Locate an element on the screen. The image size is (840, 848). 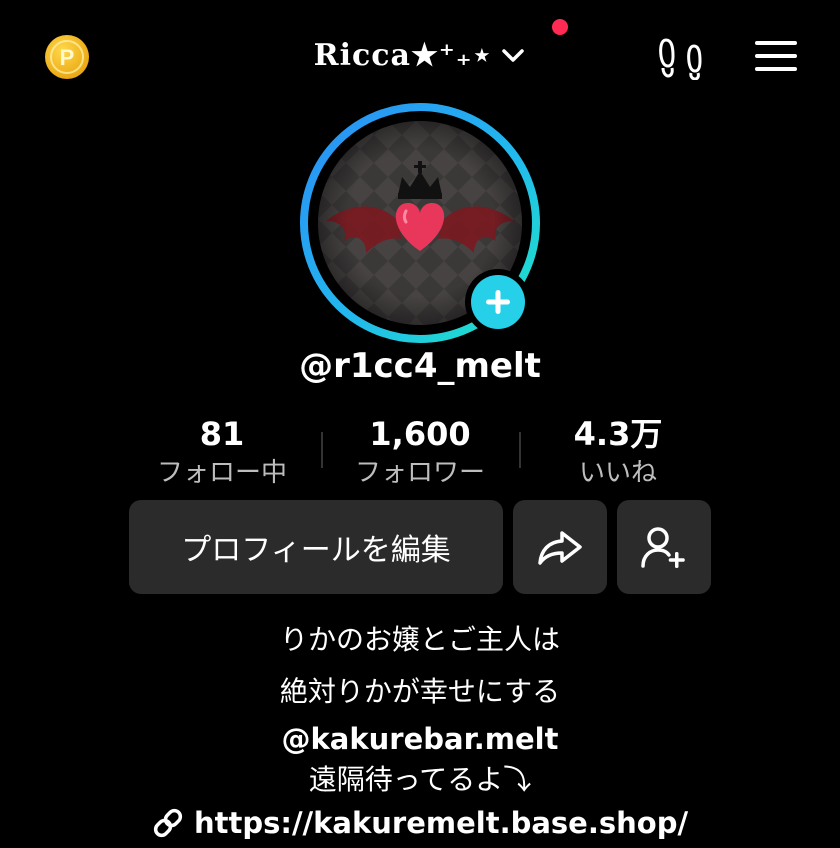
following-label: フォロー中 is located at coordinates (221, 473).